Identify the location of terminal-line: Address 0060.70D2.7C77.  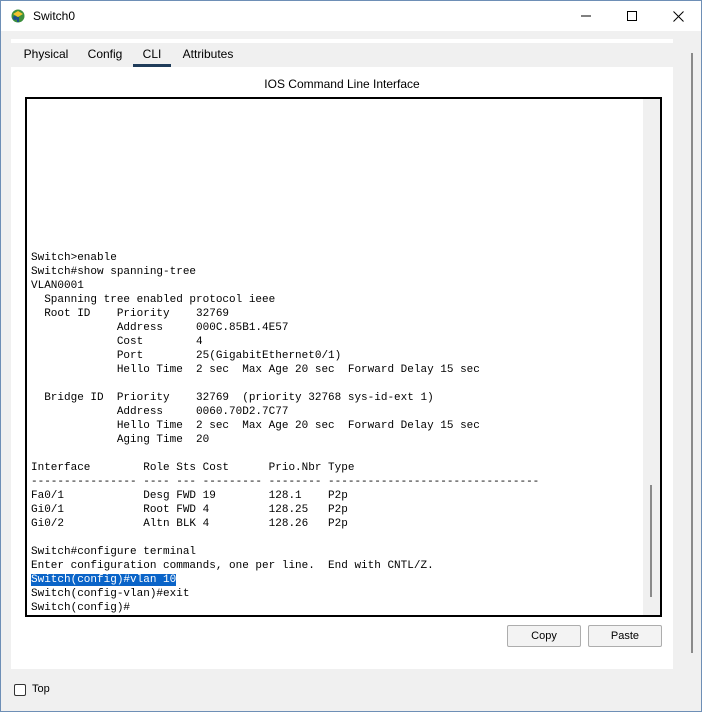
(160, 412).